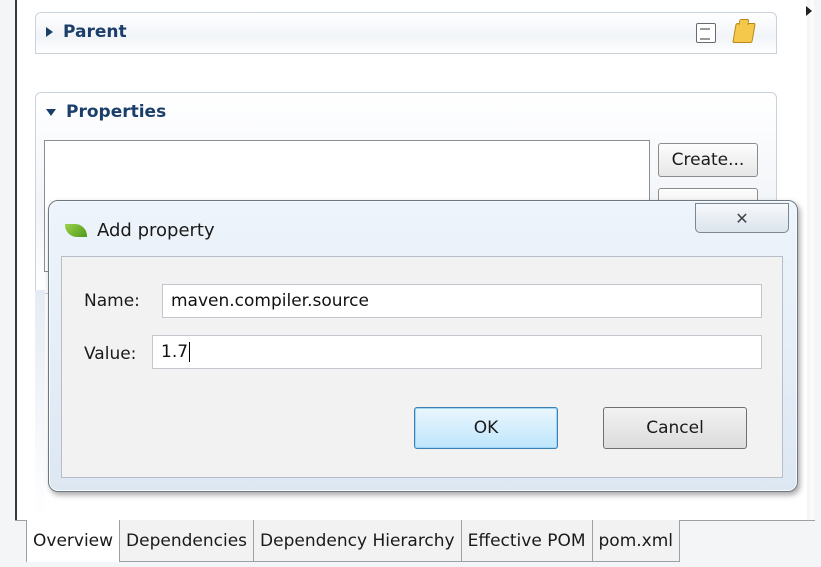 The height and width of the screenshot is (567, 821). I want to click on parent-section-title: Parent, so click(95, 32).